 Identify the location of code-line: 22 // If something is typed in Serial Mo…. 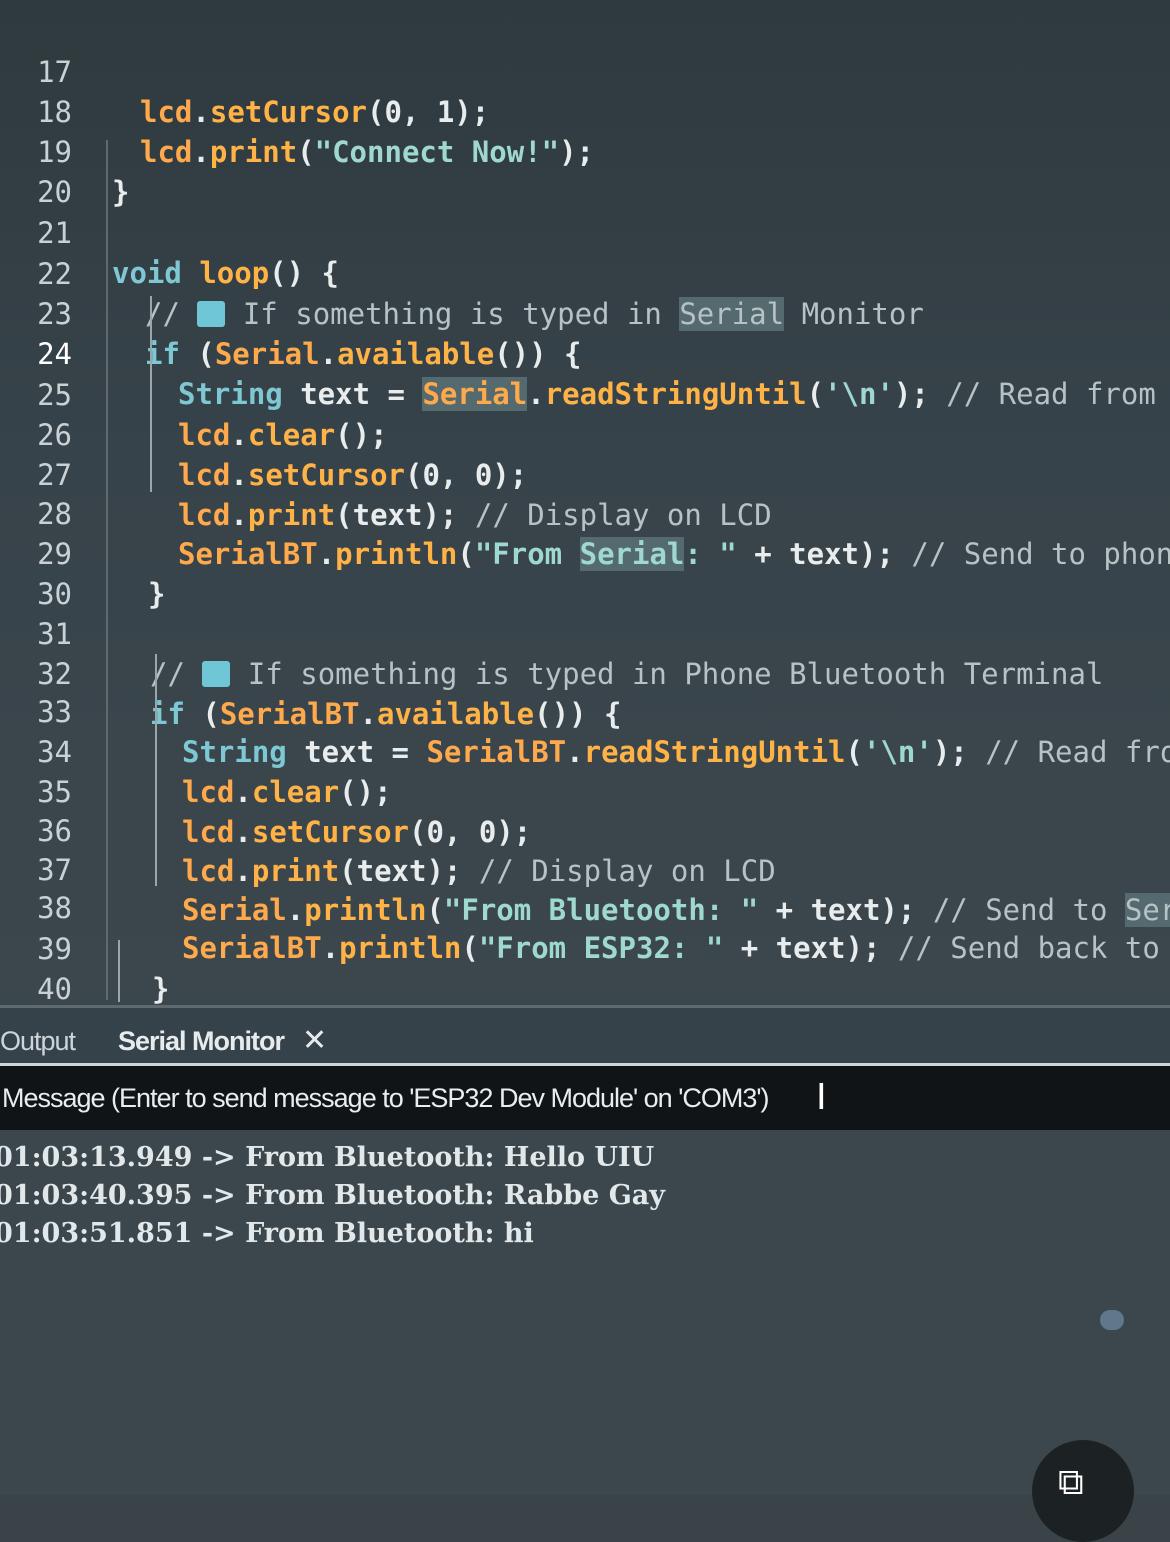
(585, 272).